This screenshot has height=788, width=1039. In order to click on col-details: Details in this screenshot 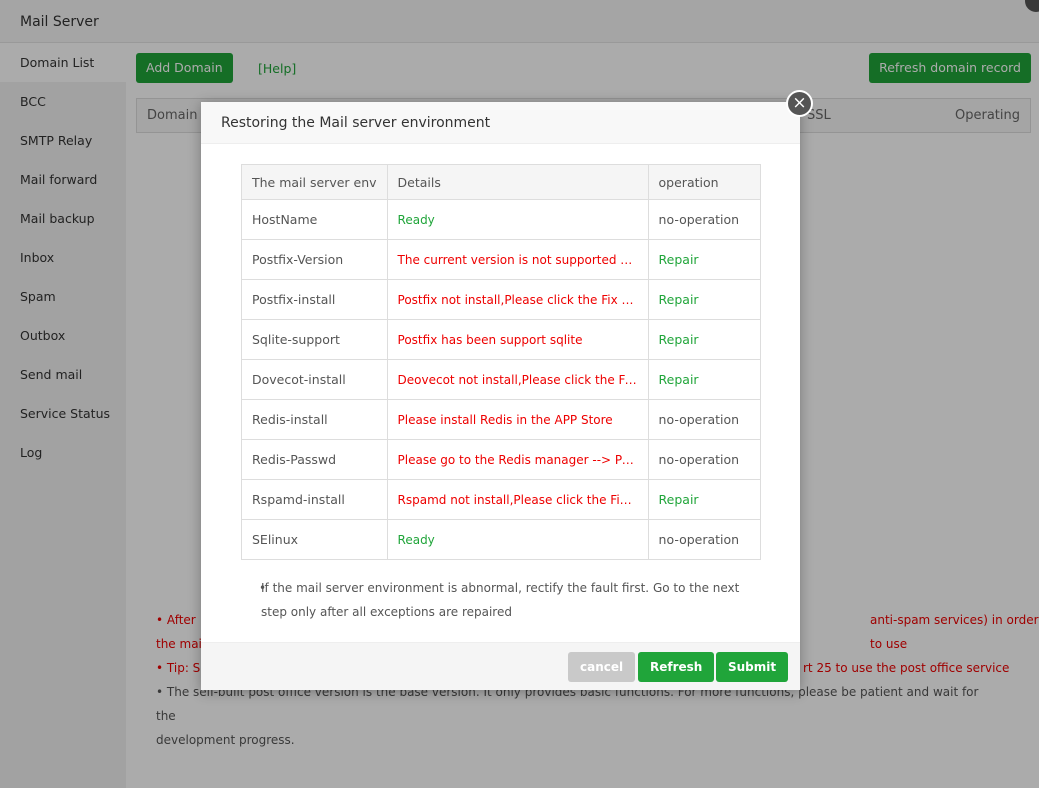, I will do `click(517, 182)`.